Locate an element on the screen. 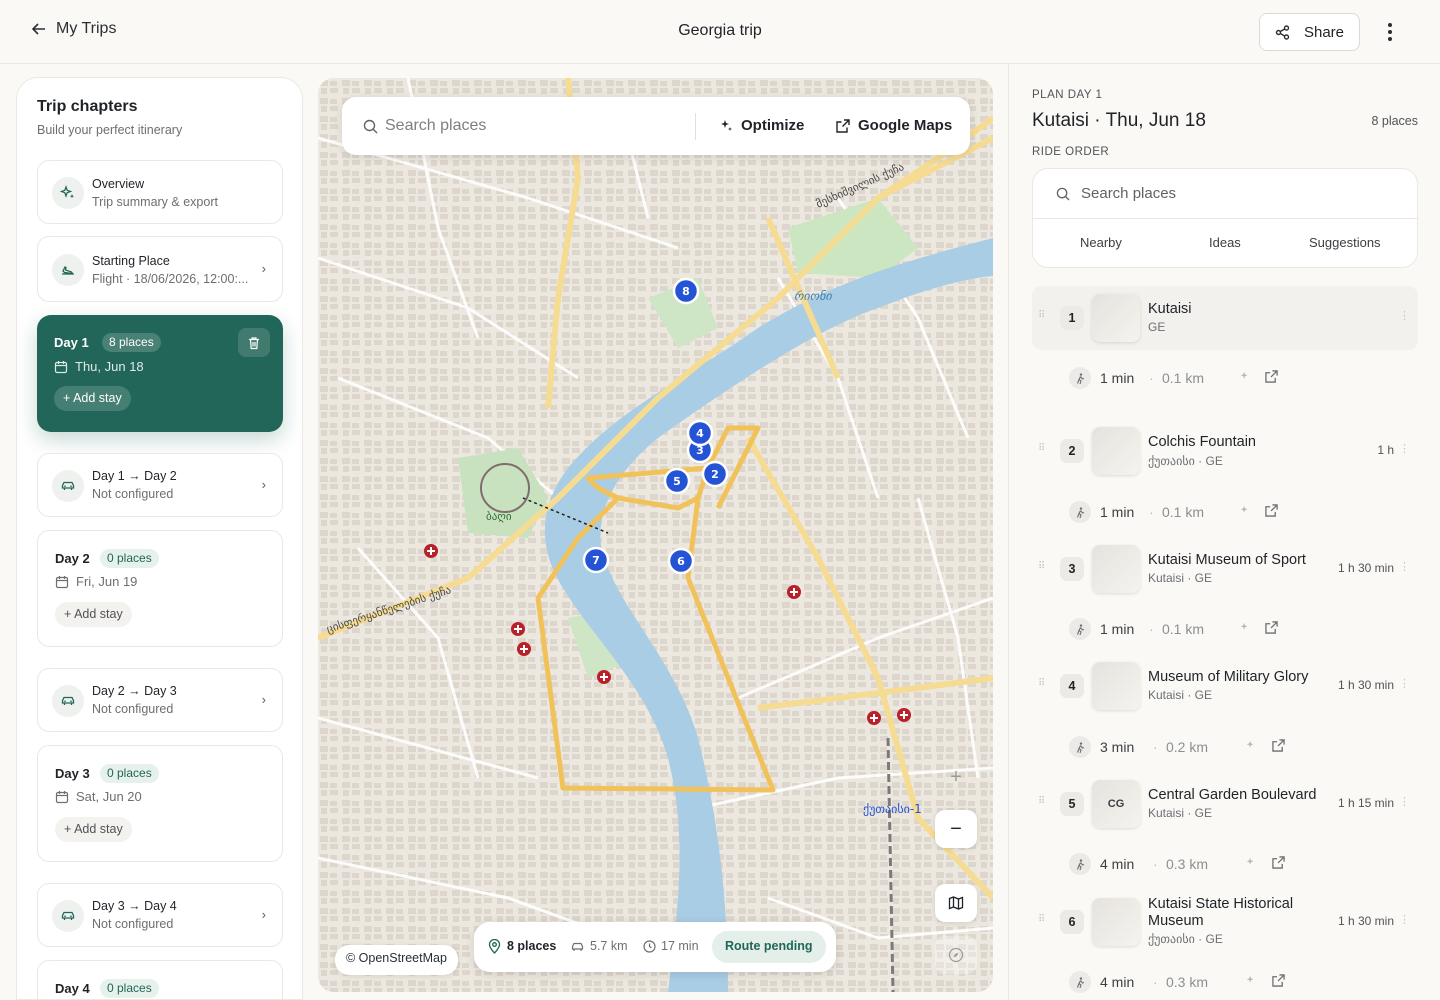 This screenshot has height=1000, width=1440. places-badge: 0 places is located at coordinates (129, 558).